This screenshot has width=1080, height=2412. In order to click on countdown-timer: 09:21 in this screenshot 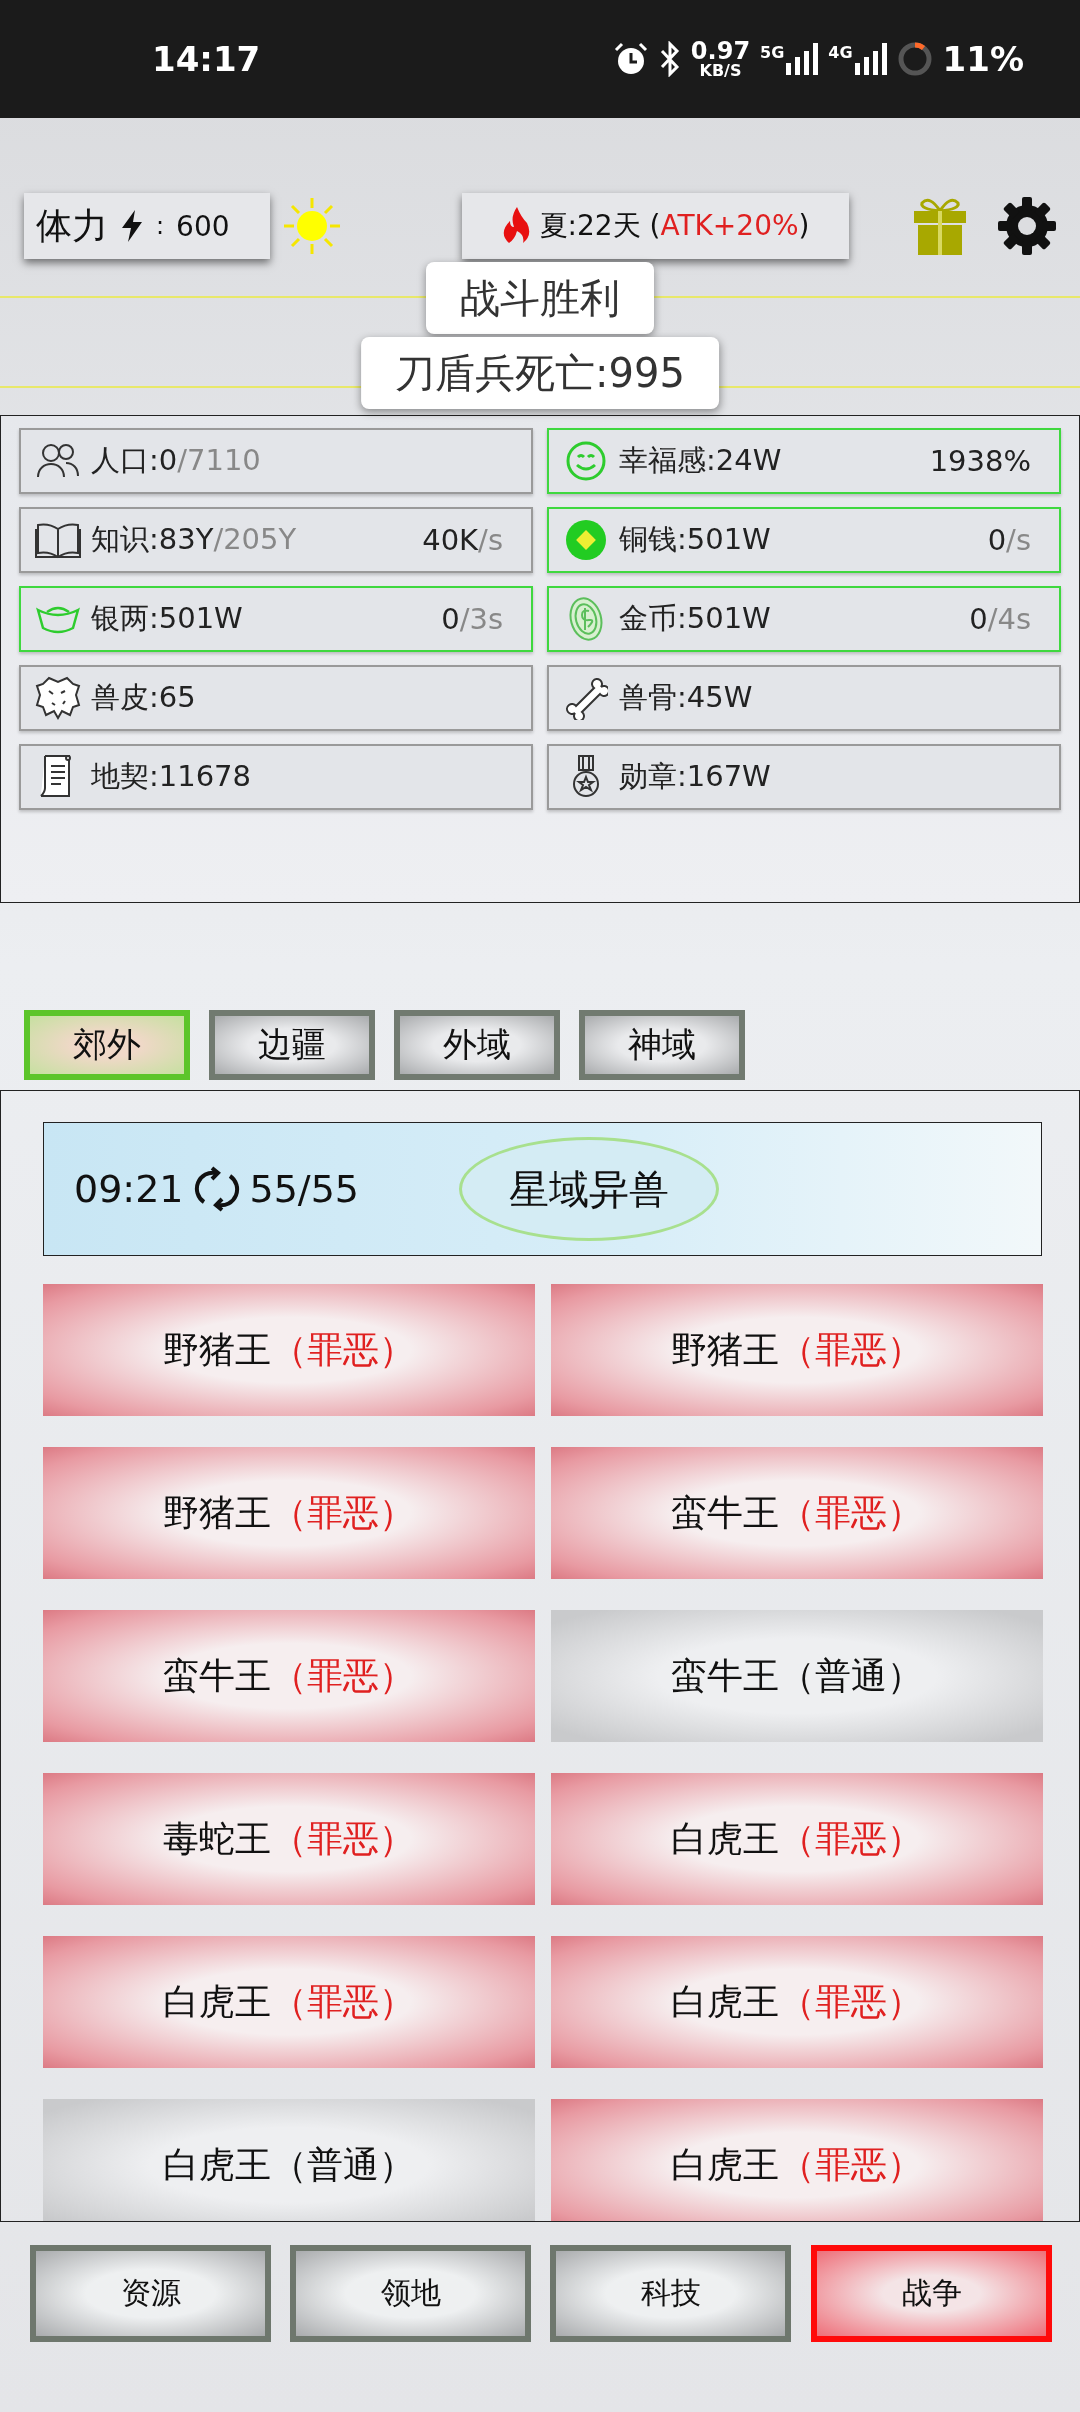, I will do `click(129, 1189)`.